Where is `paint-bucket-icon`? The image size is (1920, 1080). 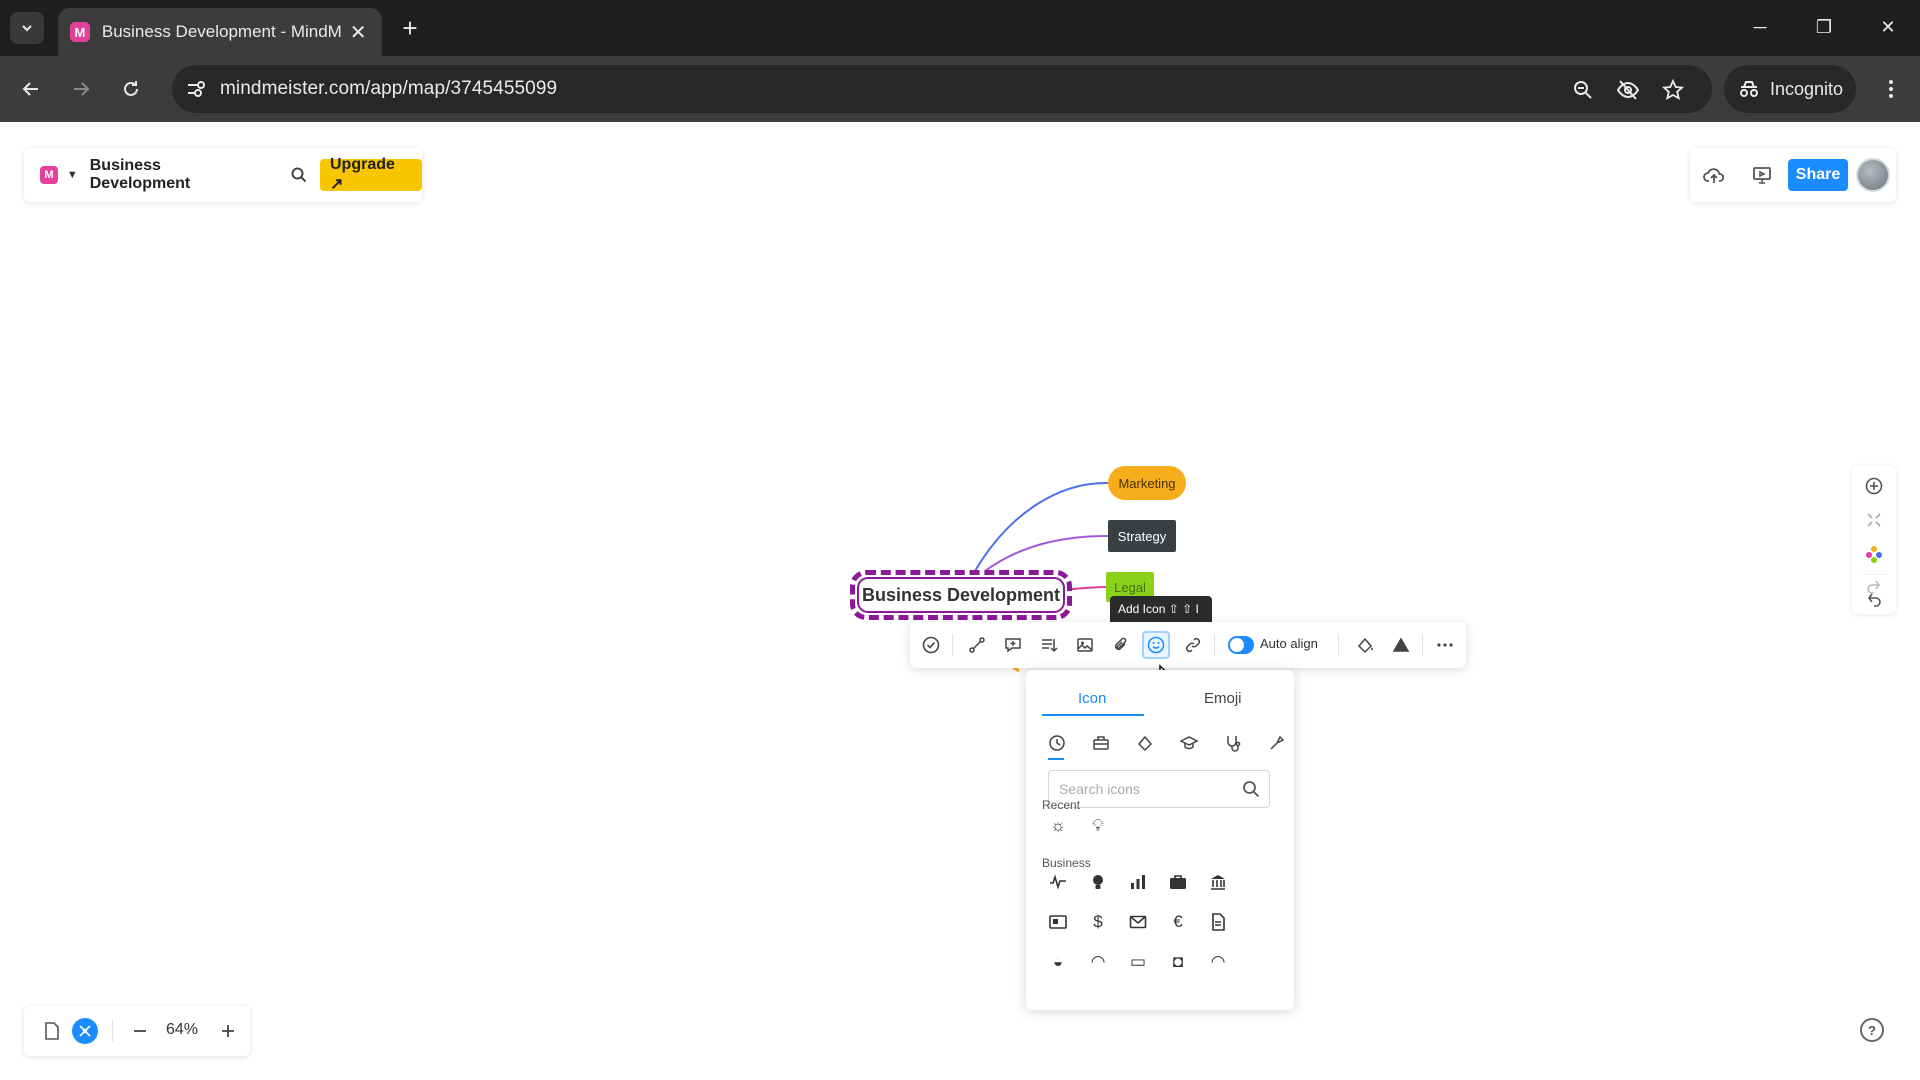
paint-bucket-icon is located at coordinates (1365, 645).